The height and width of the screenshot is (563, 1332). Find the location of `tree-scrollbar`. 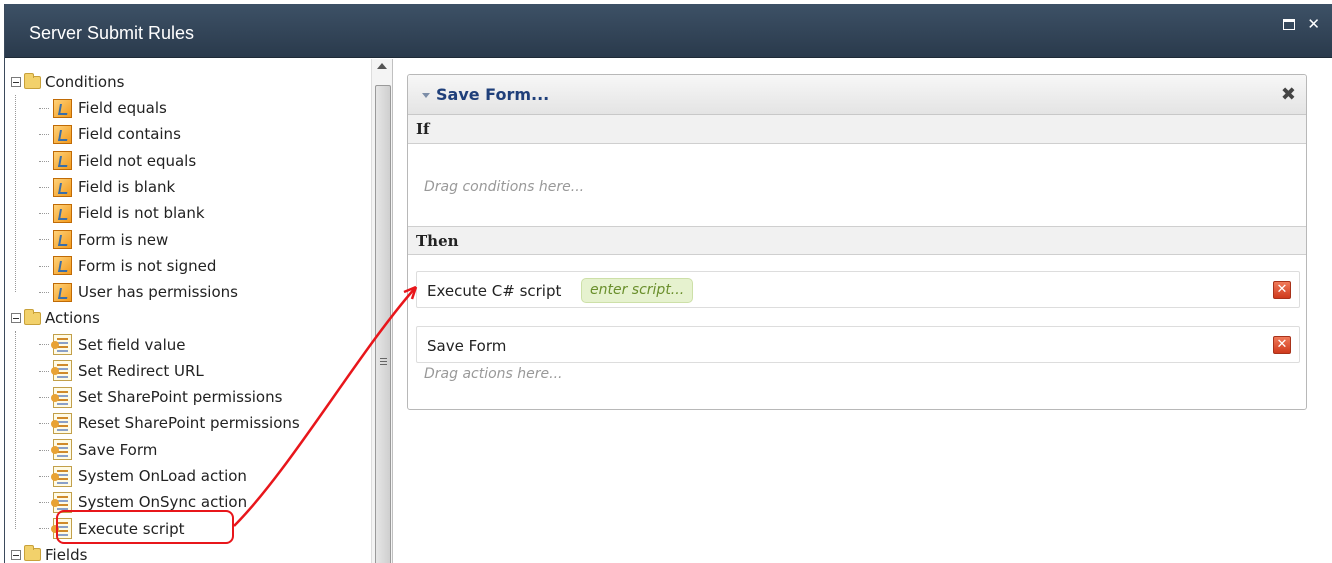

tree-scrollbar is located at coordinates (381, 311).